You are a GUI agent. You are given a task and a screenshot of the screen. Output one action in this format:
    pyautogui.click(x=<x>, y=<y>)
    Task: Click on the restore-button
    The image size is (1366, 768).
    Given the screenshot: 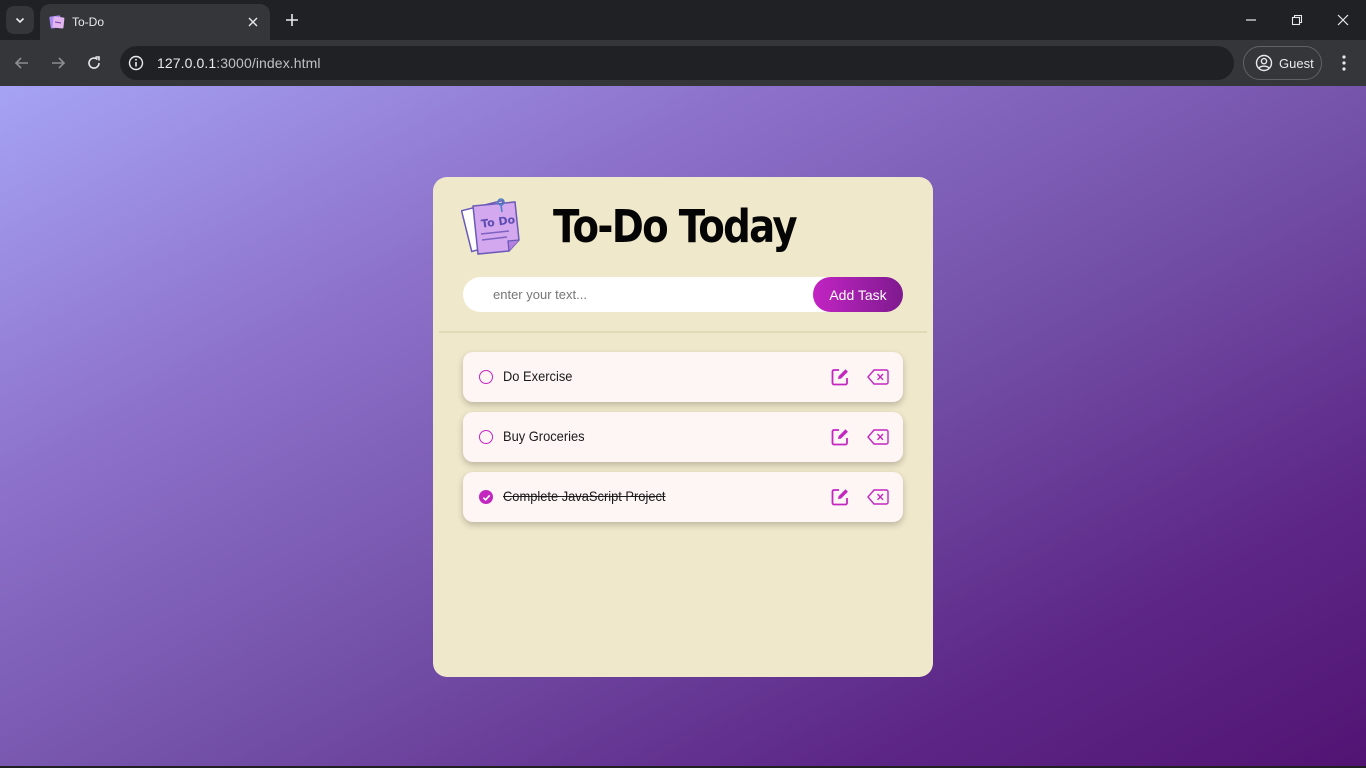 What is the action you would take?
    pyautogui.click(x=1297, y=20)
    